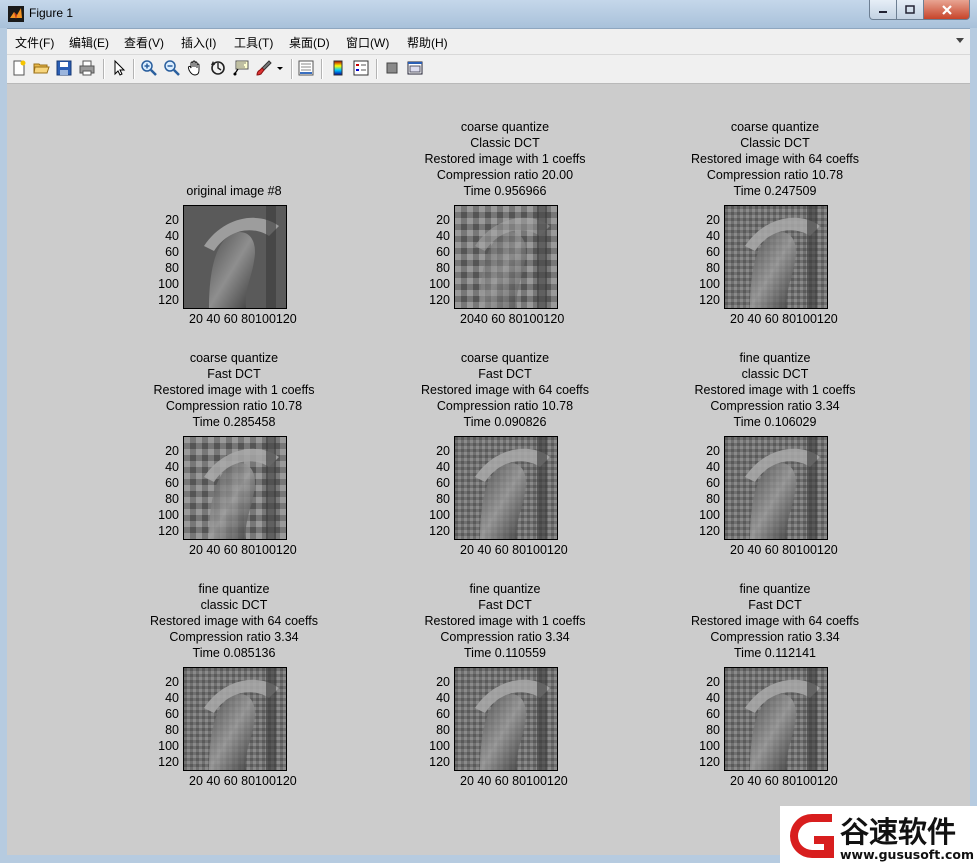  Describe the element at coordinates (234, 621) in the screenshot. I see `subplot-title-line: Restored image with 64 coeffs` at that location.